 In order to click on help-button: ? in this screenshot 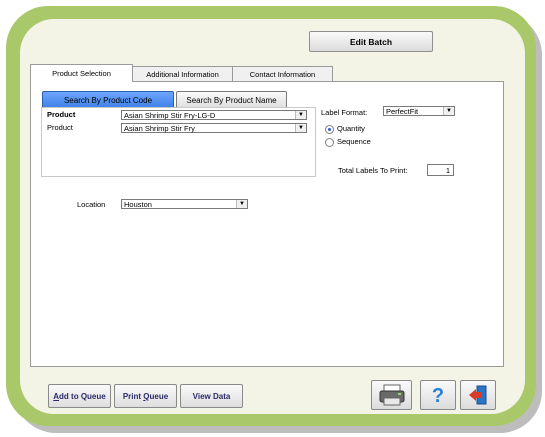, I will do `click(438, 395)`.